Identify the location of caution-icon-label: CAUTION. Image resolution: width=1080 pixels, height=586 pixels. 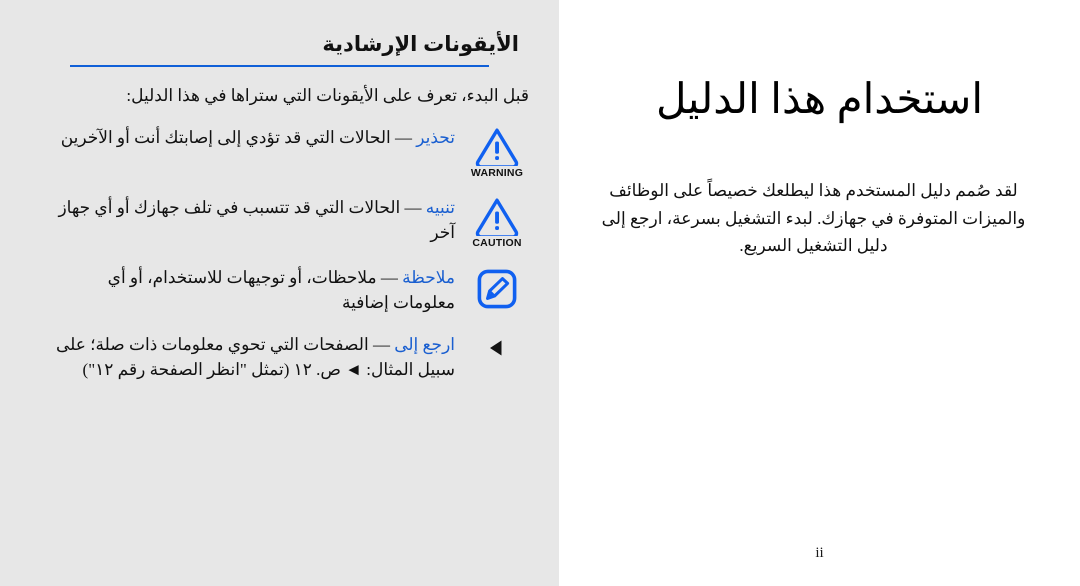
(497, 242).